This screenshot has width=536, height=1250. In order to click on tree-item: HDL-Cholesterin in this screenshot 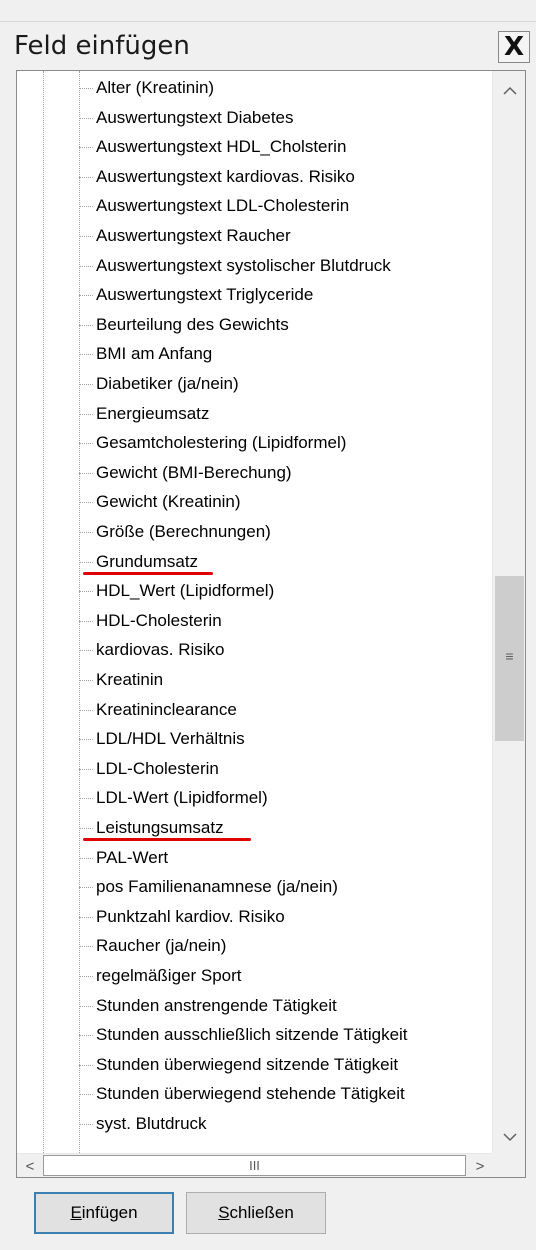, I will do `click(150, 621)`.